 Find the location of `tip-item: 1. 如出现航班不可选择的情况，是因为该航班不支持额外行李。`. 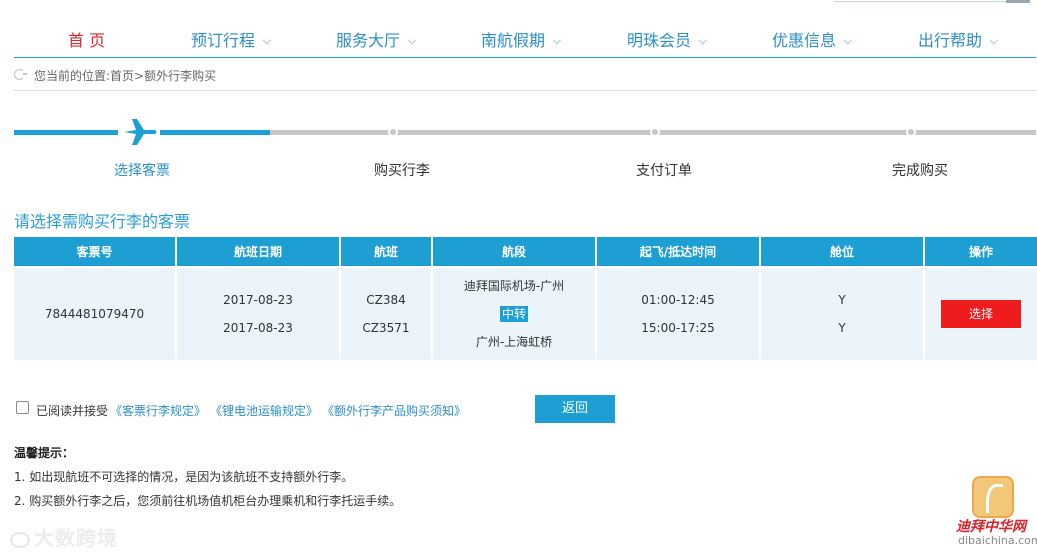

tip-item: 1. 如出现航班不可选择的情况，是因为该航班不支持额外行李。 is located at coordinates (184, 477).